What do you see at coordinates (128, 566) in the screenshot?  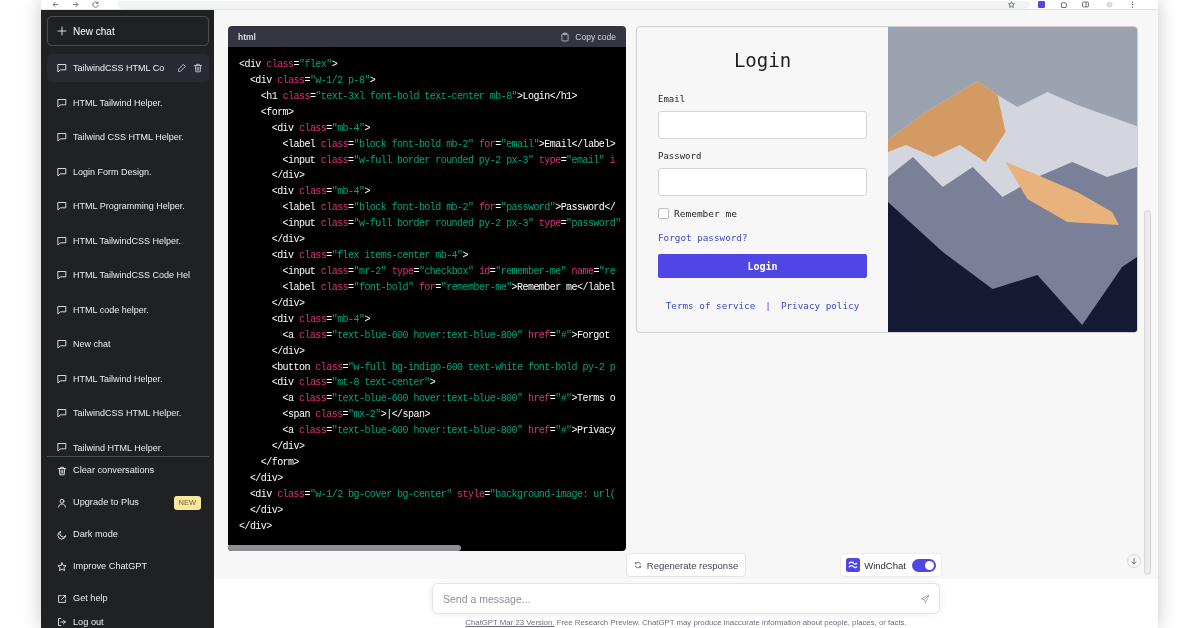 I see `menu-item: Improve ChatGPT` at bounding box center [128, 566].